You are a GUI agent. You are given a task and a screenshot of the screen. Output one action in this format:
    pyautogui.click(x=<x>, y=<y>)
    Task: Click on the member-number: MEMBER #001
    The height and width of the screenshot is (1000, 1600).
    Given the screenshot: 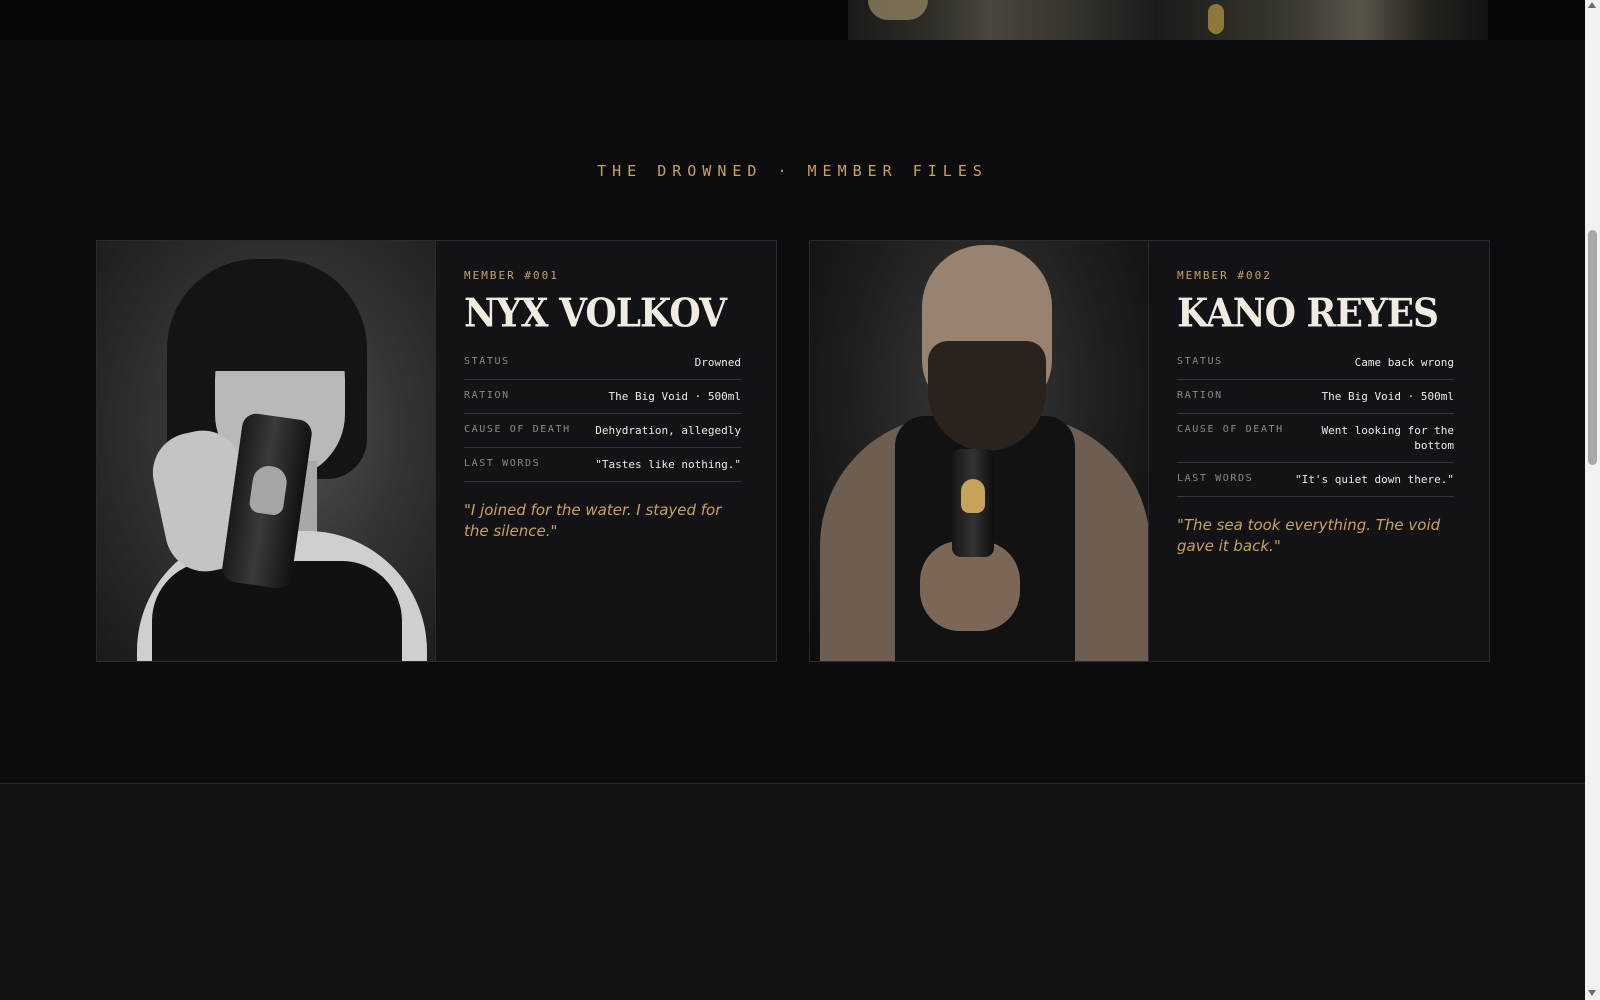 What is the action you would take?
    pyautogui.click(x=511, y=275)
    